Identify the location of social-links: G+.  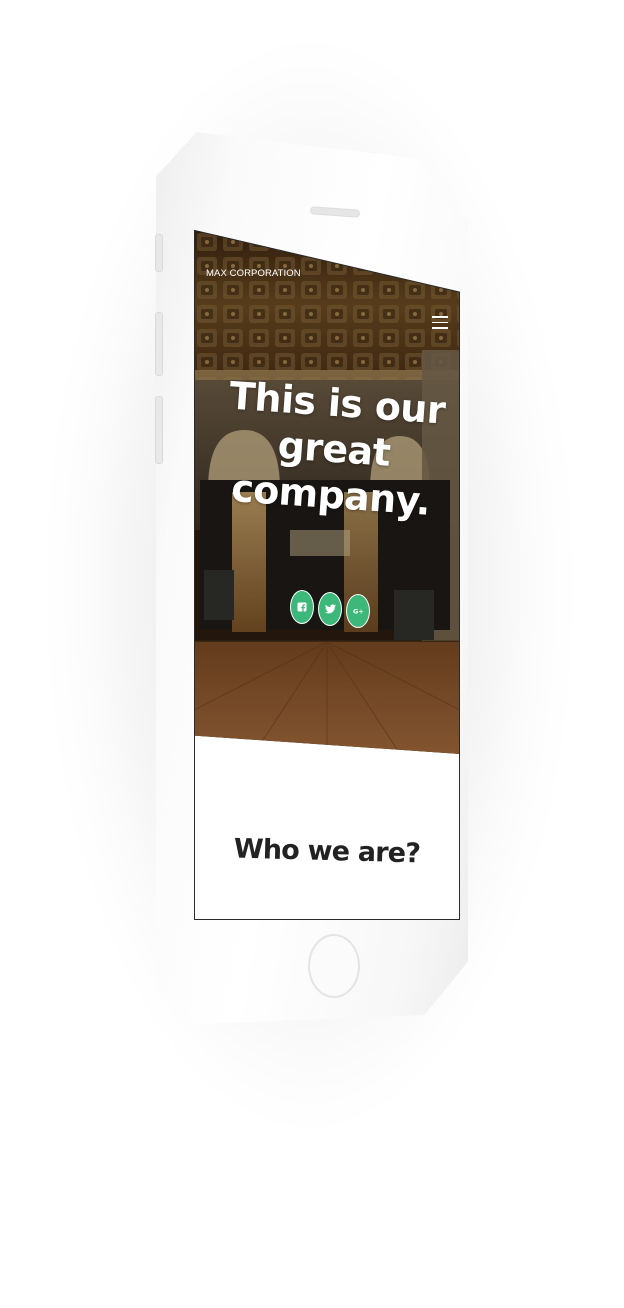
(332, 610).